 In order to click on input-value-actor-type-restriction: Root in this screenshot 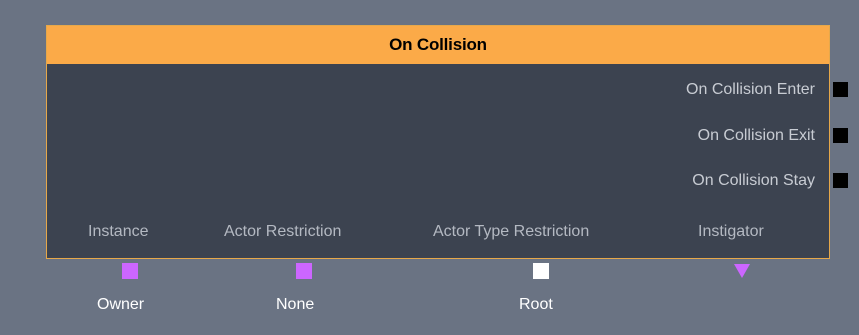, I will do `click(536, 305)`.